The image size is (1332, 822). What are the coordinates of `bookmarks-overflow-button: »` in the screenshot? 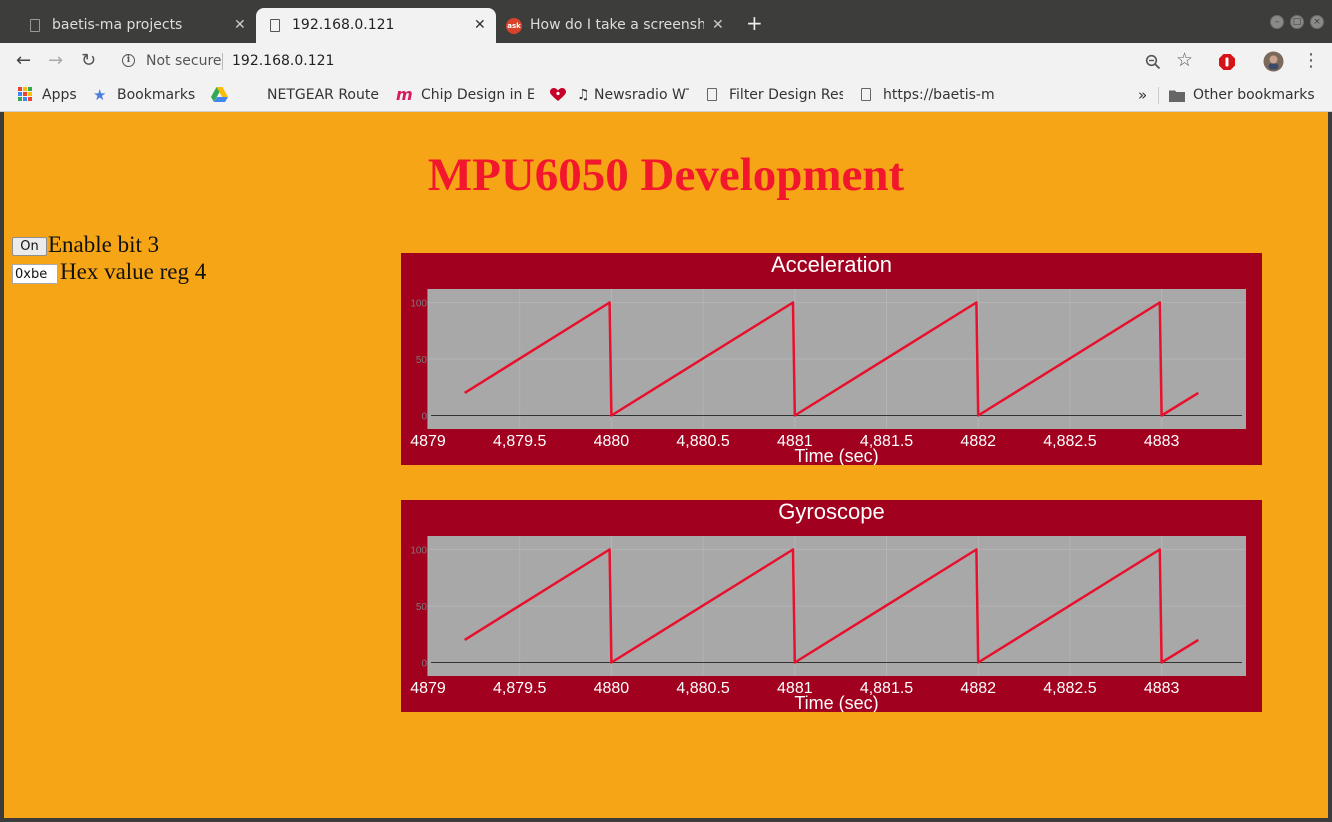 It's located at (1142, 95).